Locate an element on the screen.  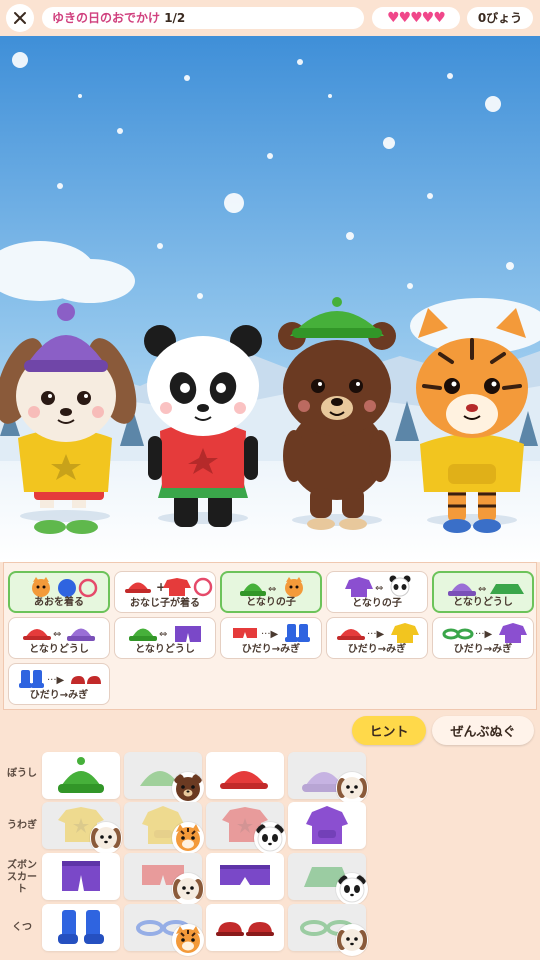
level-title-text: ゆきの日のおでかけ is located at coordinates (106, 18).